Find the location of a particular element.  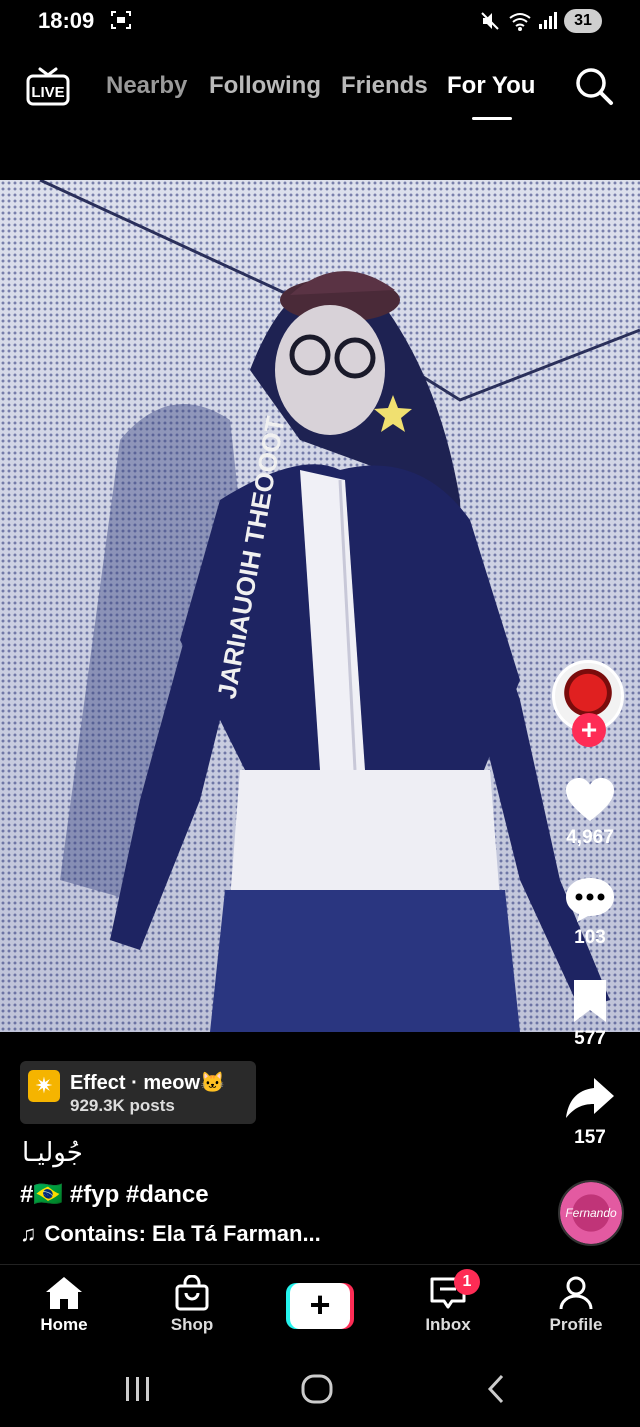

tab-following: Following is located at coordinates (265, 86).